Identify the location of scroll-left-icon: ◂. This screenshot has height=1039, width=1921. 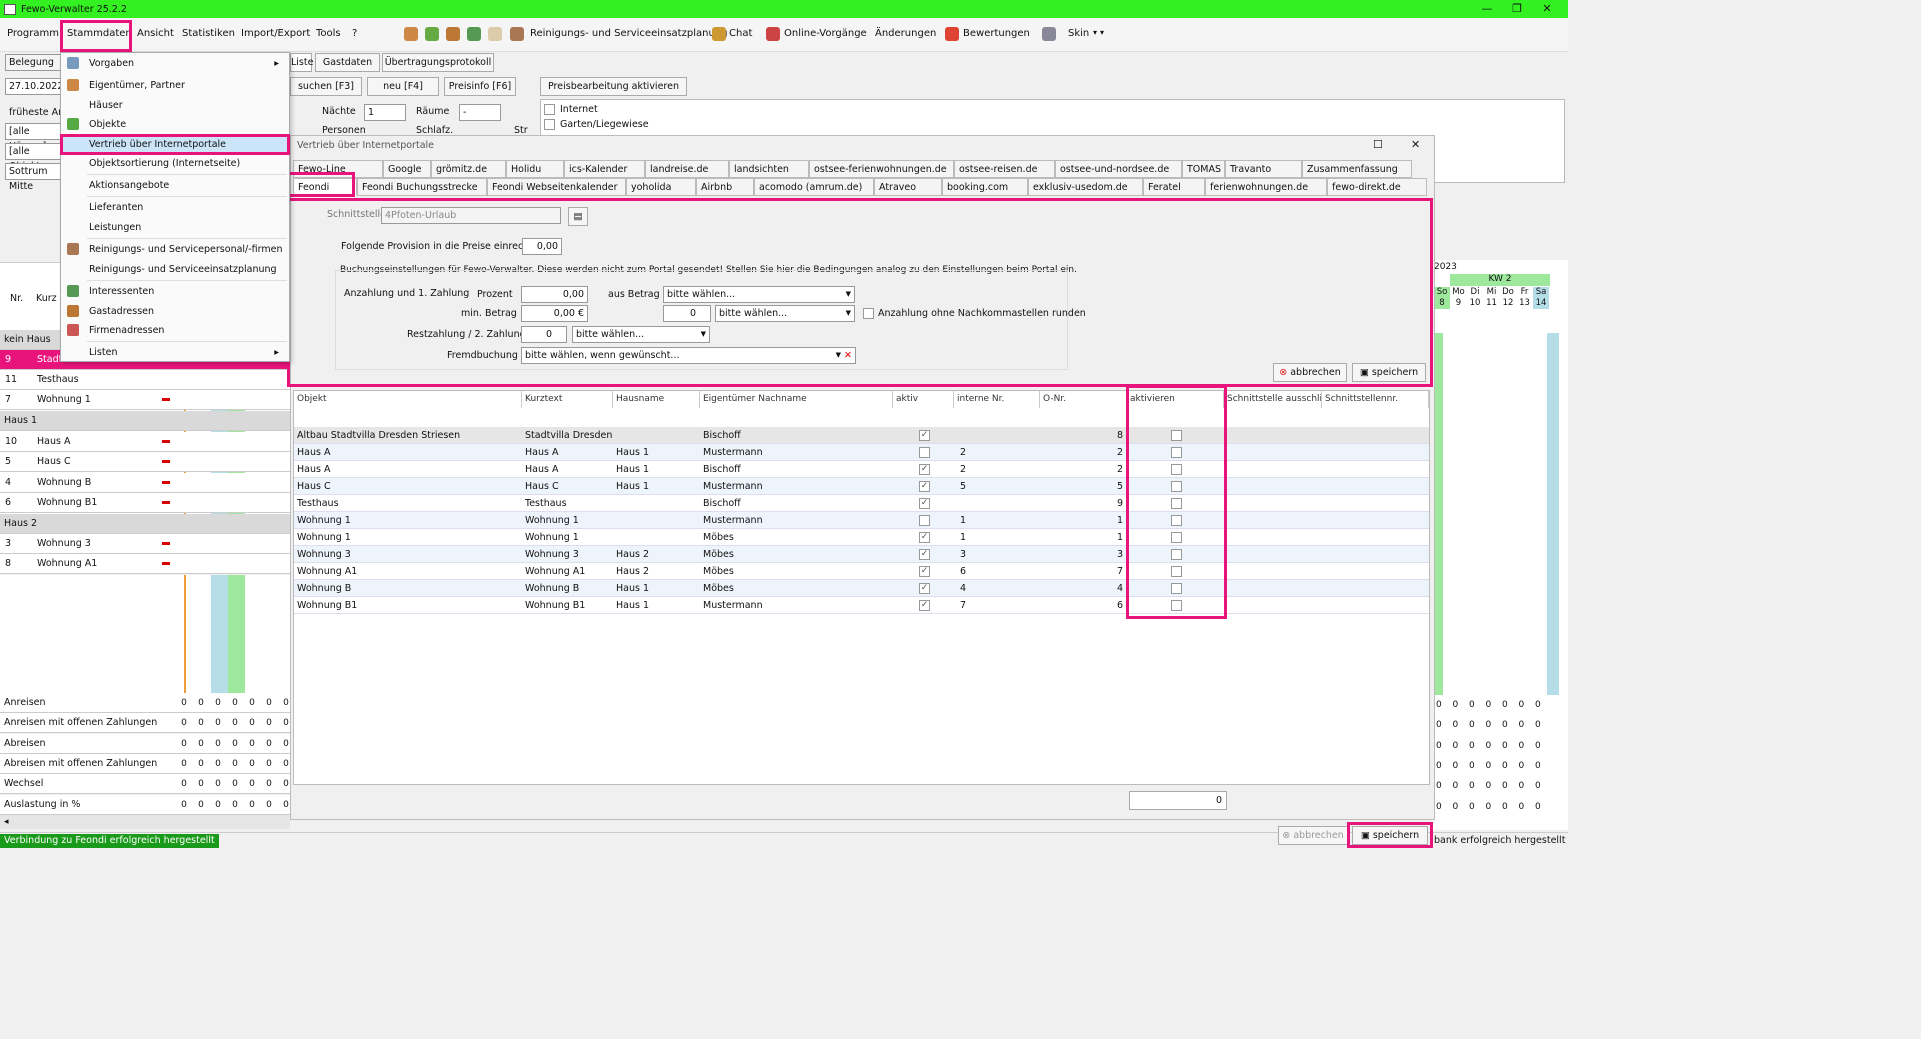
(4, 822).